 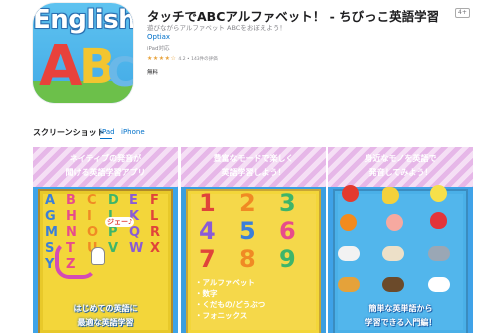 I want to click on letter-x: X, so click(x=155, y=248).